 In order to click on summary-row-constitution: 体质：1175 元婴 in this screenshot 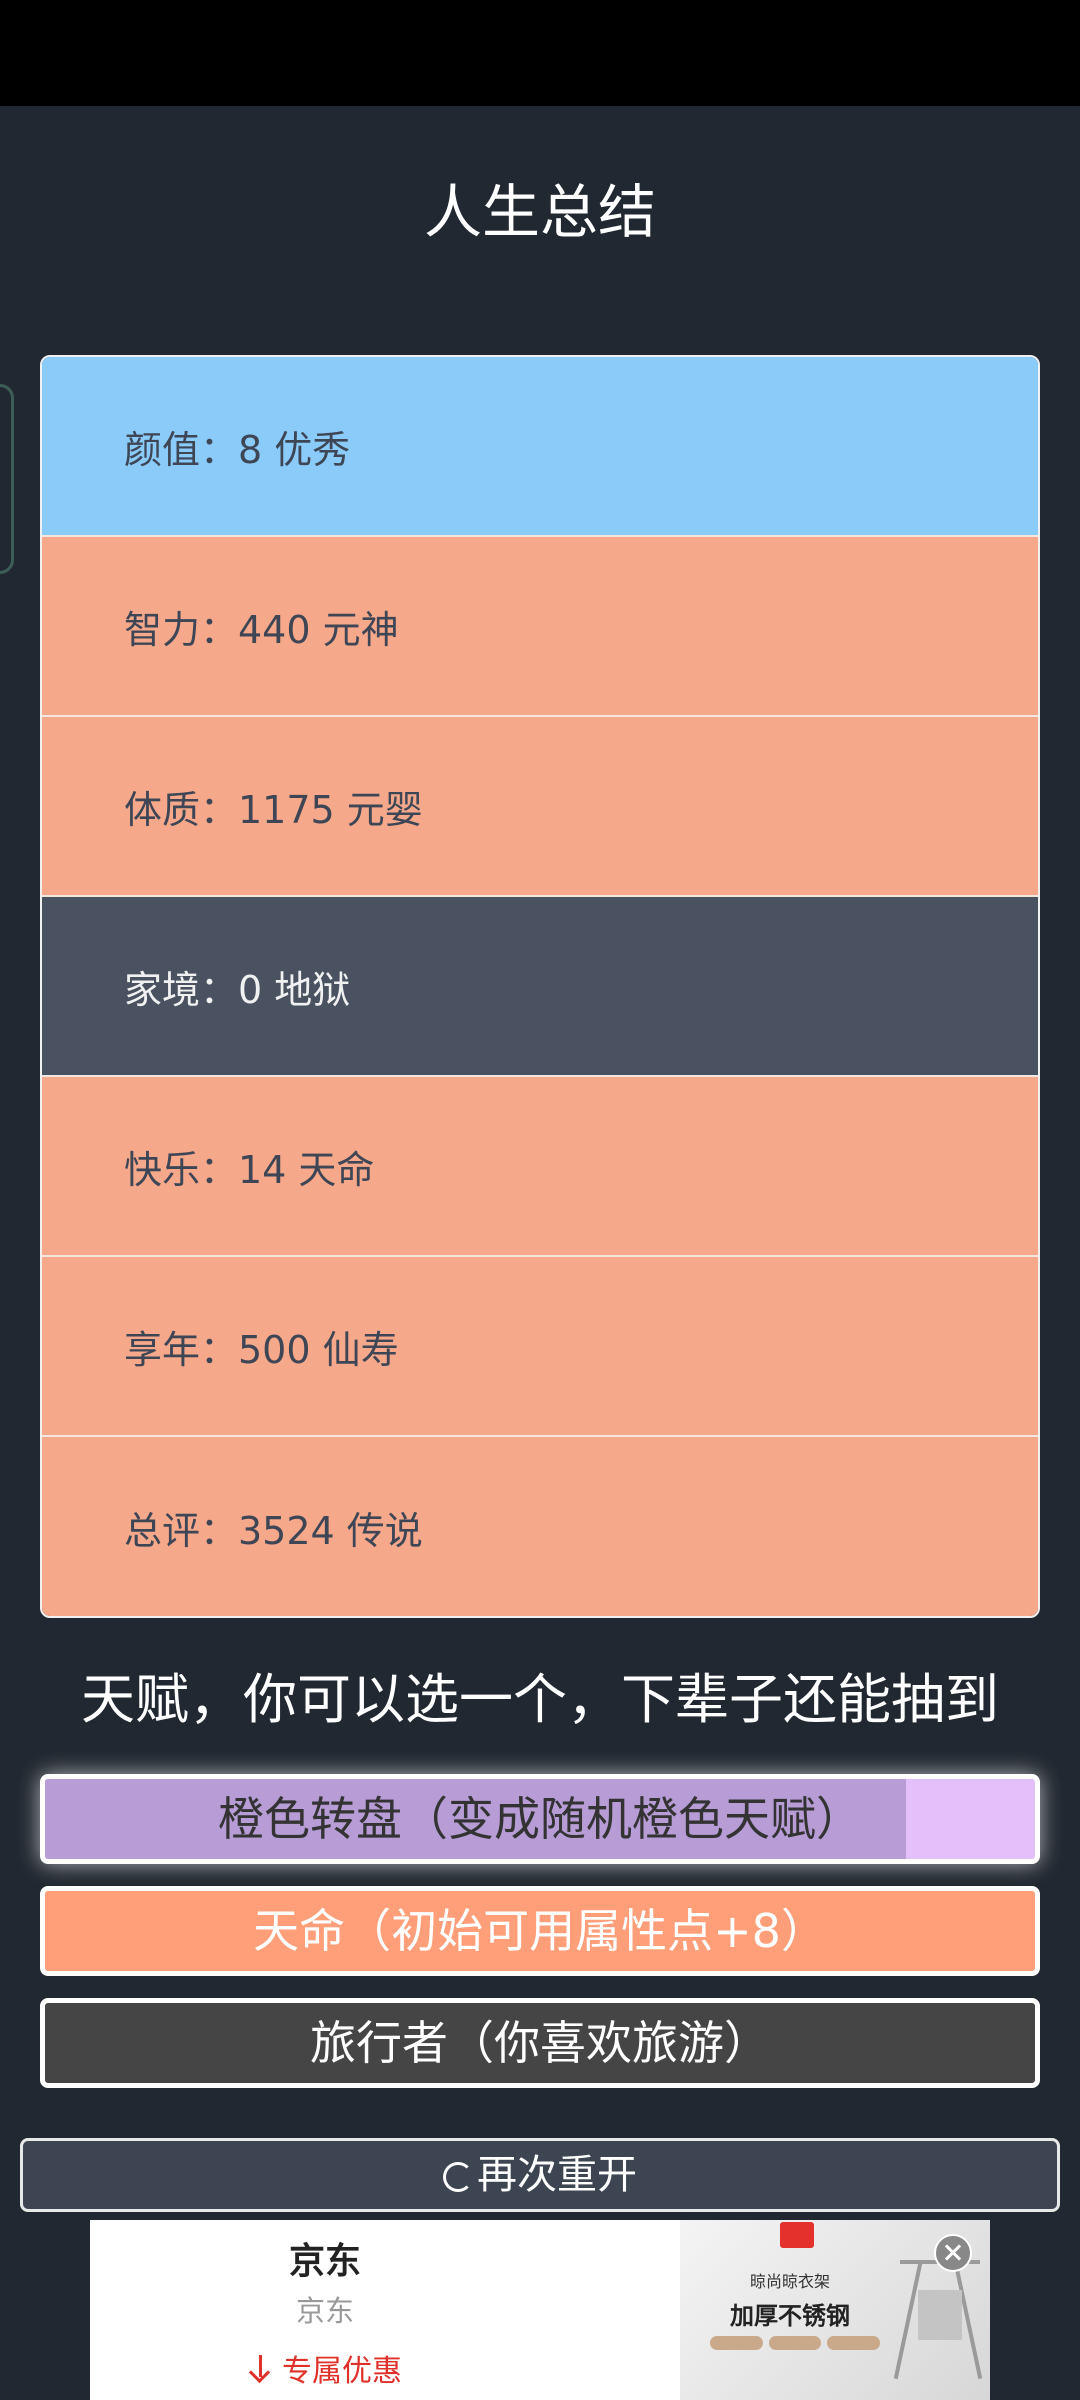, I will do `click(540, 807)`.